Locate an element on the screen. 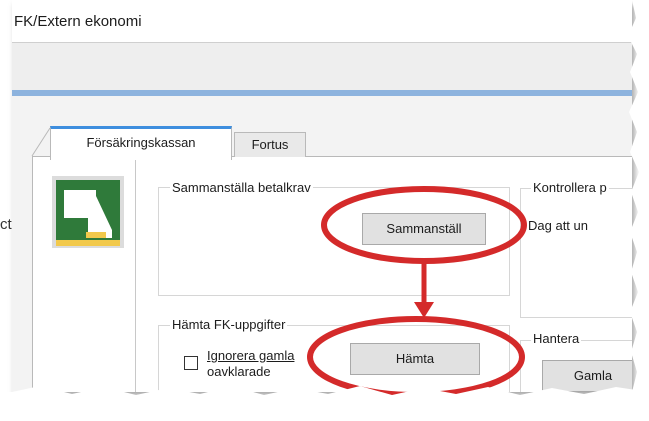 The image size is (649, 421). gamla-button: Gamla is located at coordinates (587, 376).